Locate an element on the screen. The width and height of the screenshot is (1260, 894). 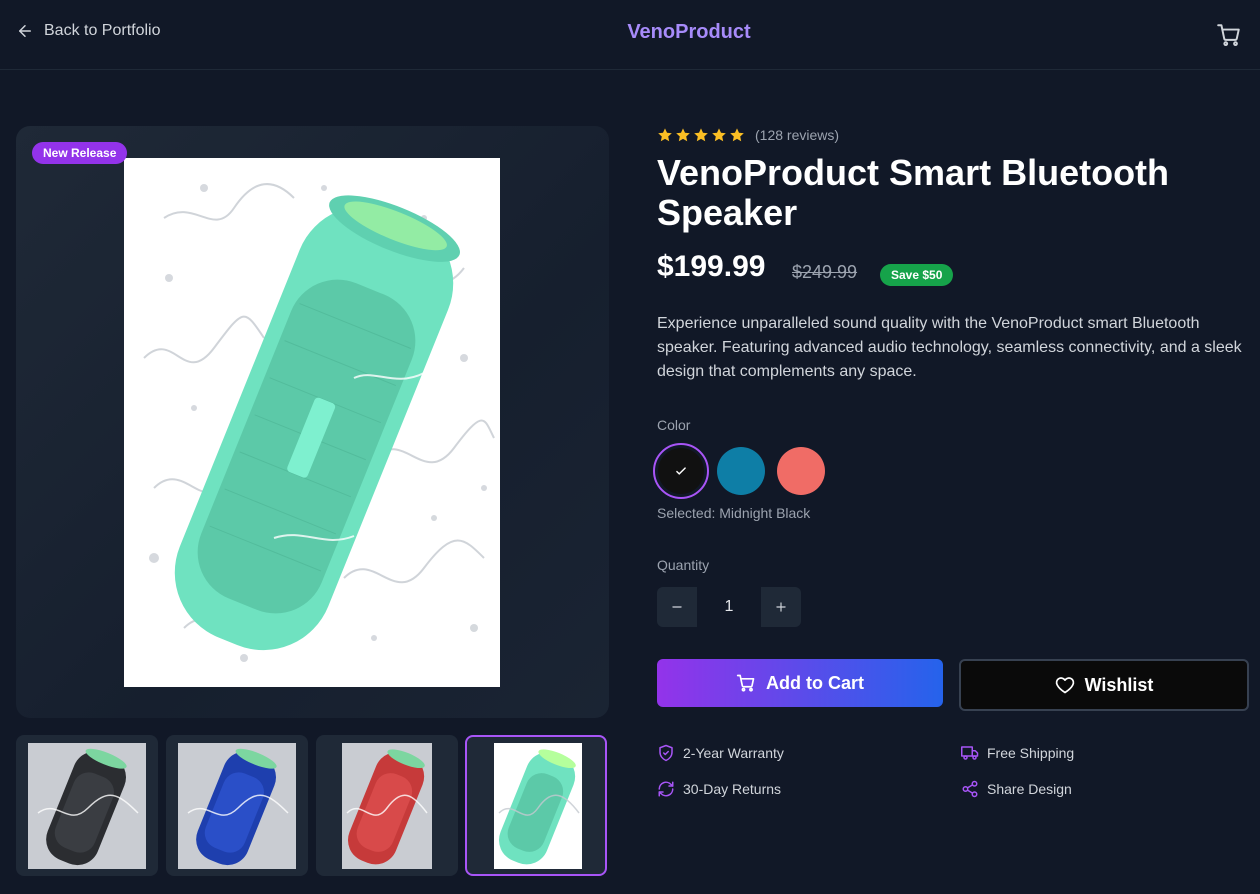
quantity-input: 1 is located at coordinates (729, 607).